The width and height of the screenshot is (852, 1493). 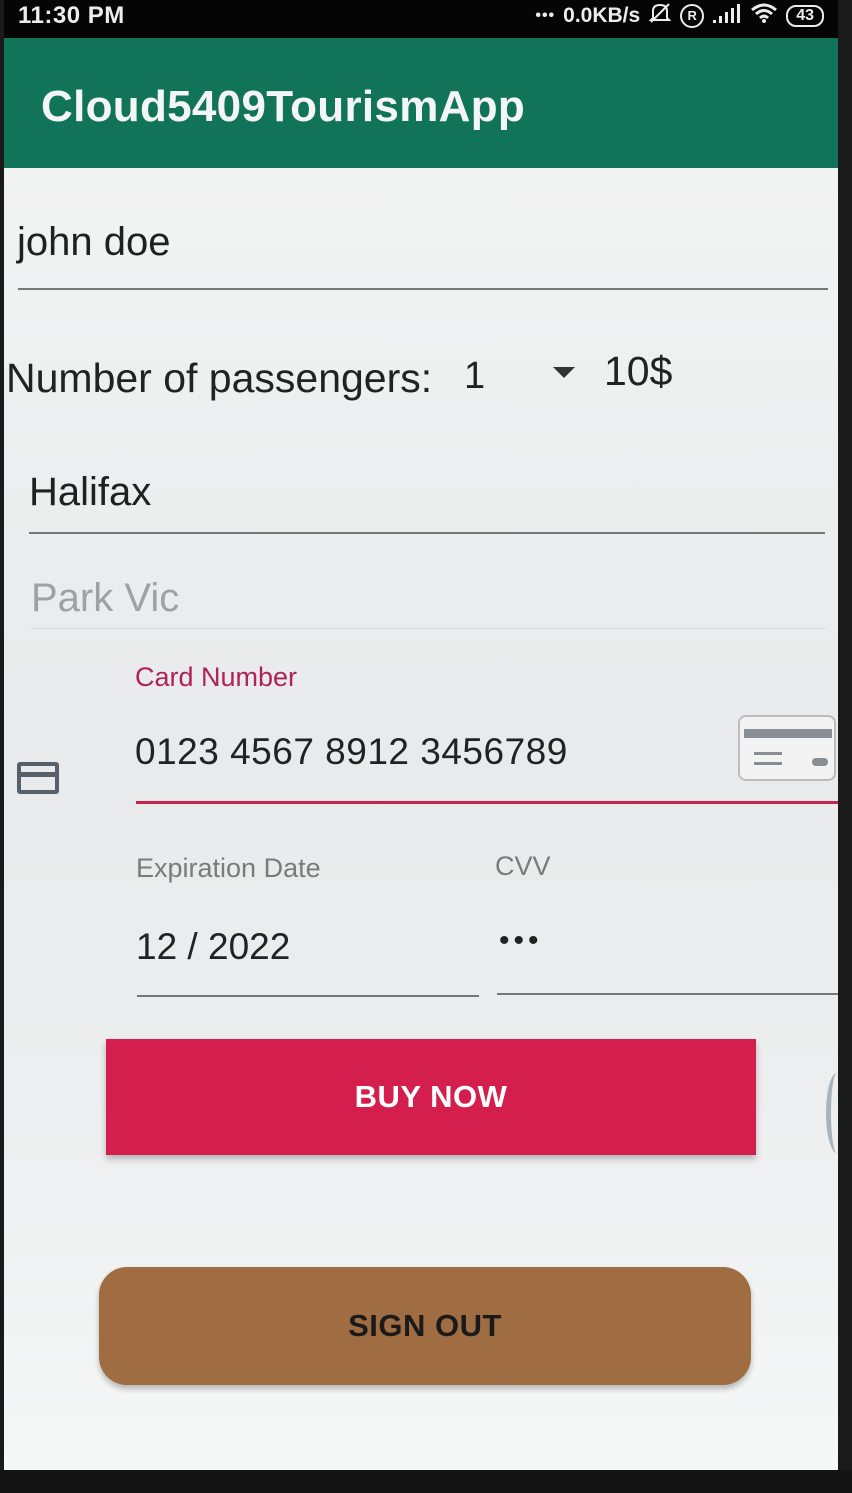 I want to click on cvv-input: •••, so click(x=521, y=941).